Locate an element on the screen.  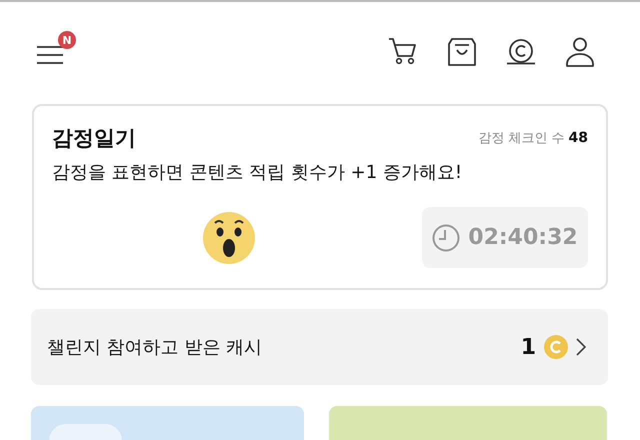
chevron-right-icon is located at coordinates (581, 347).